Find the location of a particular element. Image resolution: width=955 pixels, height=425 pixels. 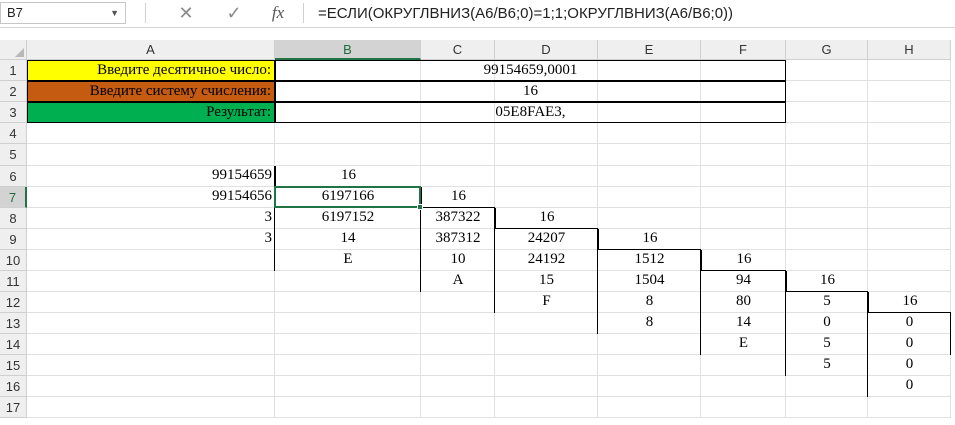

cell-b1-value: 99154659,0001 is located at coordinates (530, 70).